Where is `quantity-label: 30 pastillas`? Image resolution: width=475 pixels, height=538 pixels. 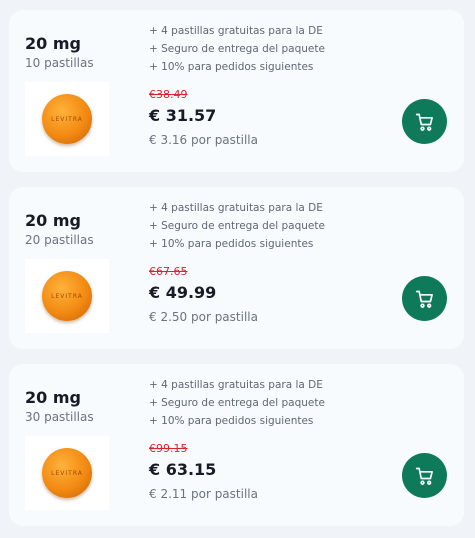 quantity-label: 30 pastillas is located at coordinates (59, 417).